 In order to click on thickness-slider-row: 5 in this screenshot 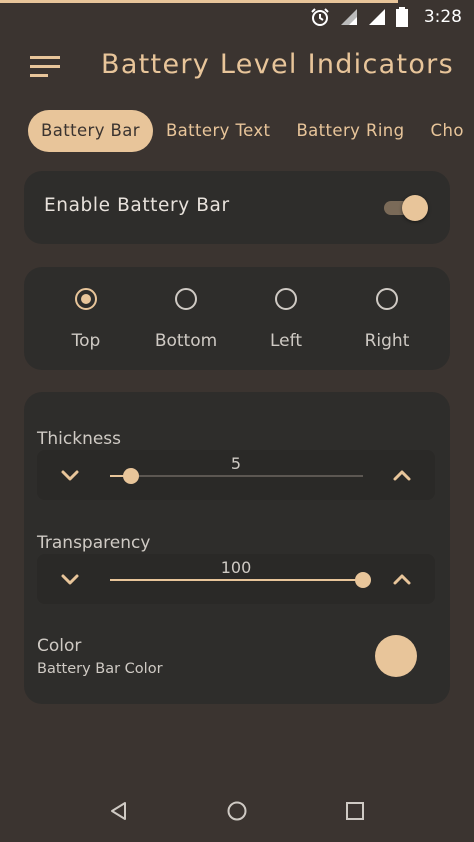, I will do `click(236, 475)`.